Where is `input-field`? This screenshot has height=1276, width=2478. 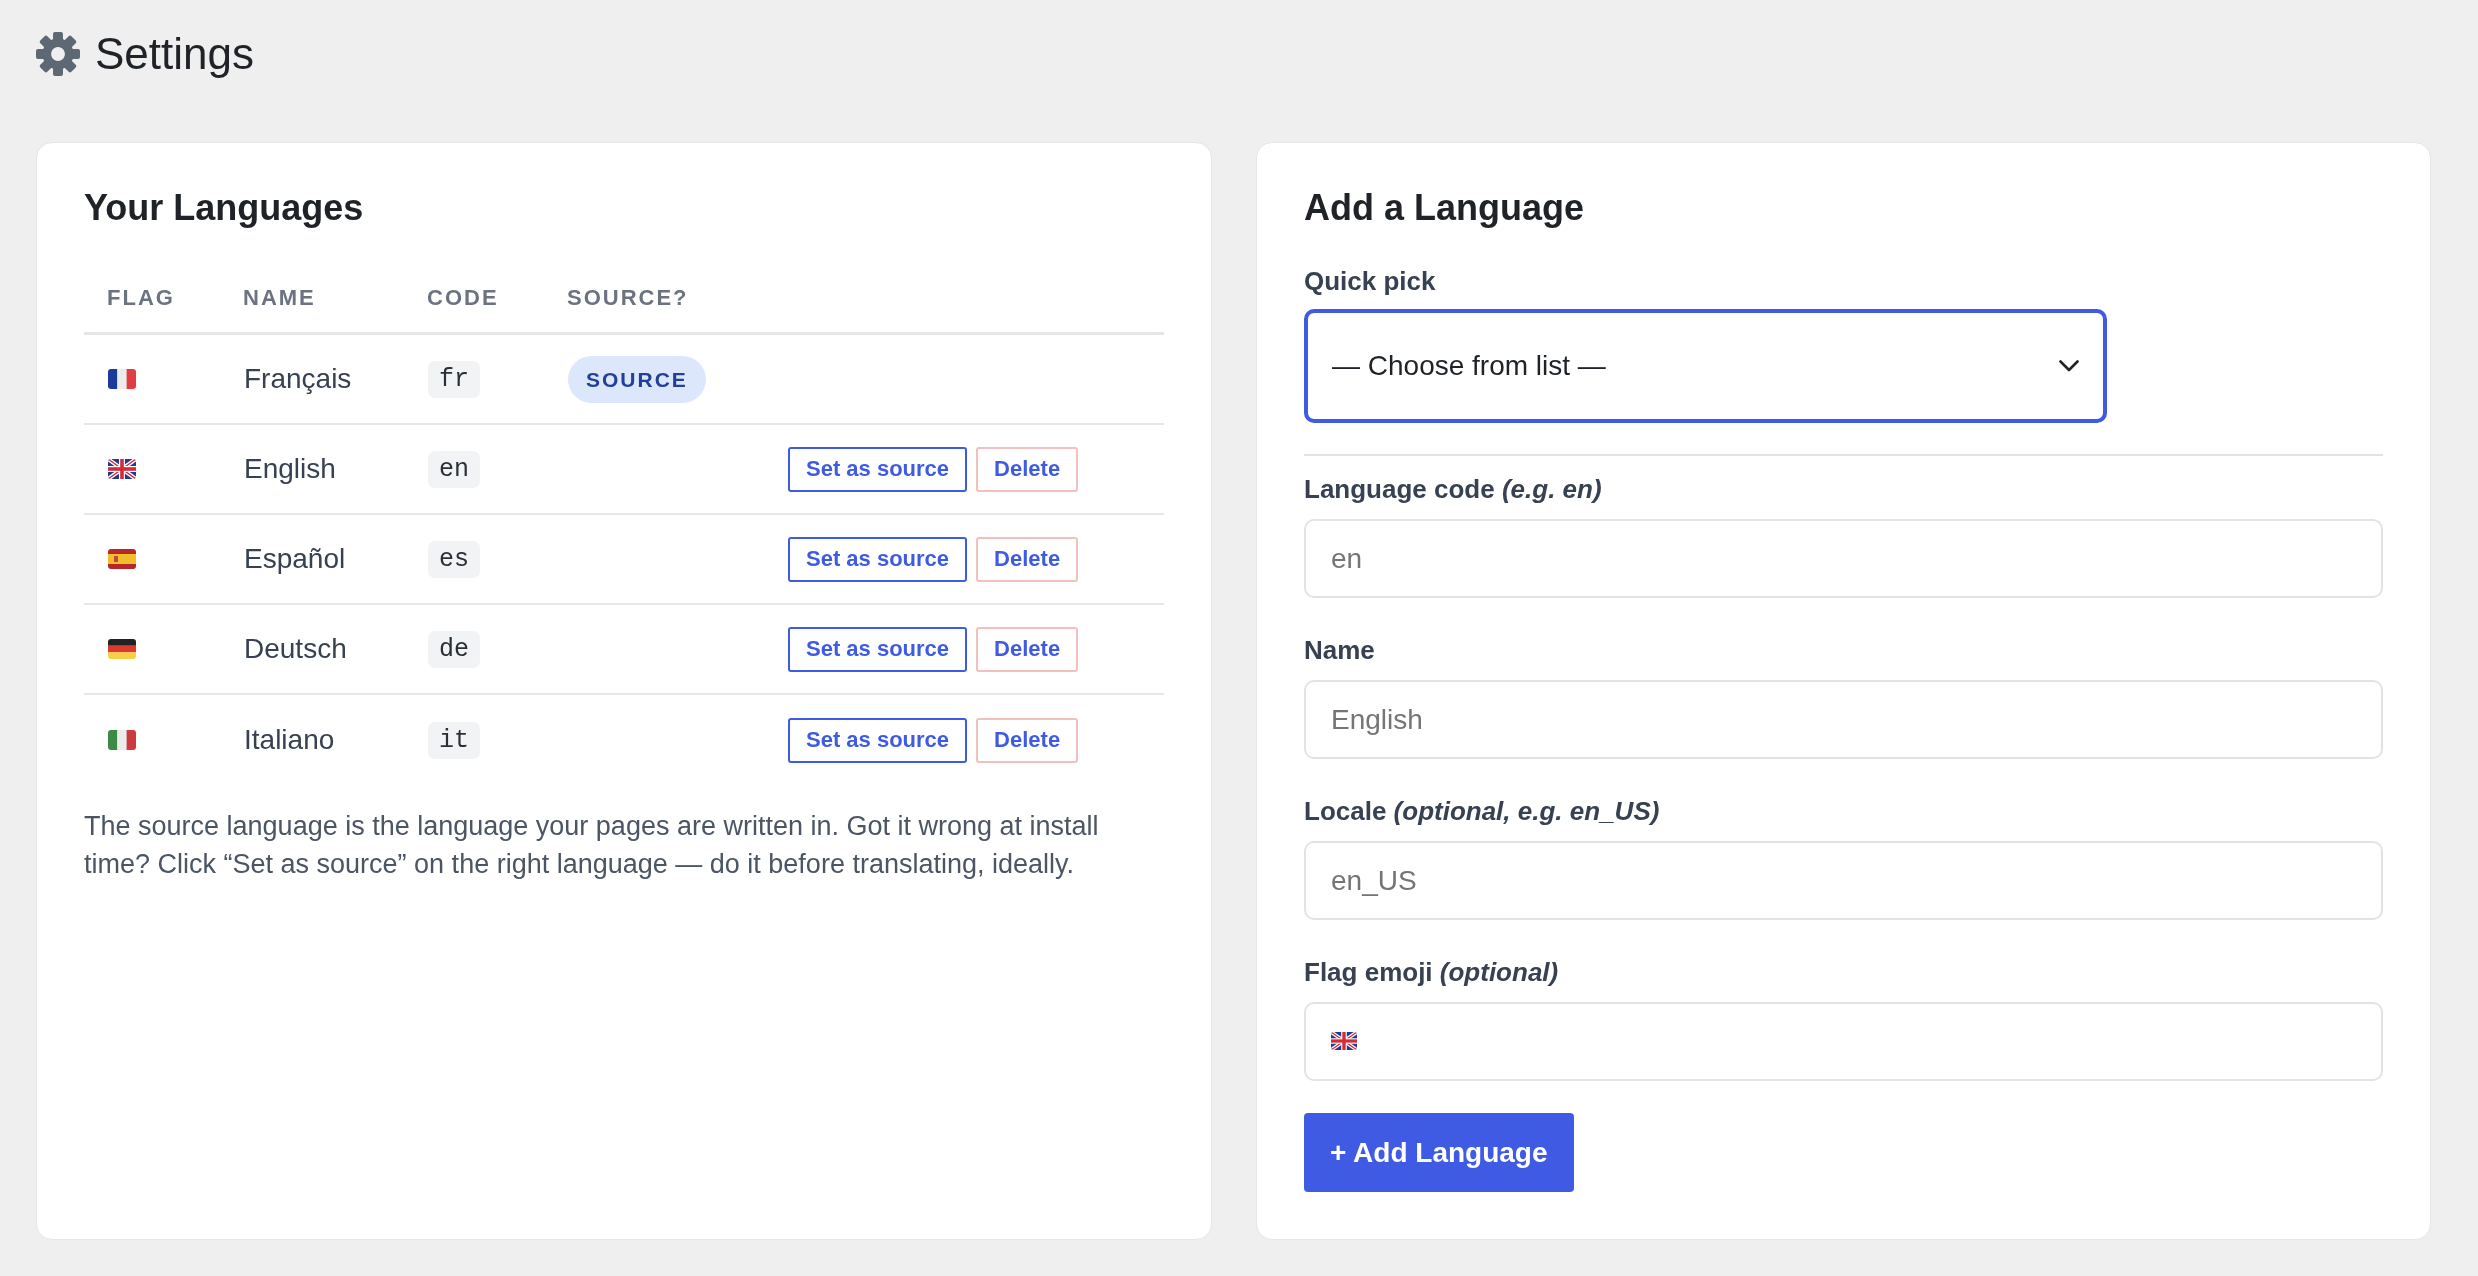 input-field is located at coordinates (1843, 1041).